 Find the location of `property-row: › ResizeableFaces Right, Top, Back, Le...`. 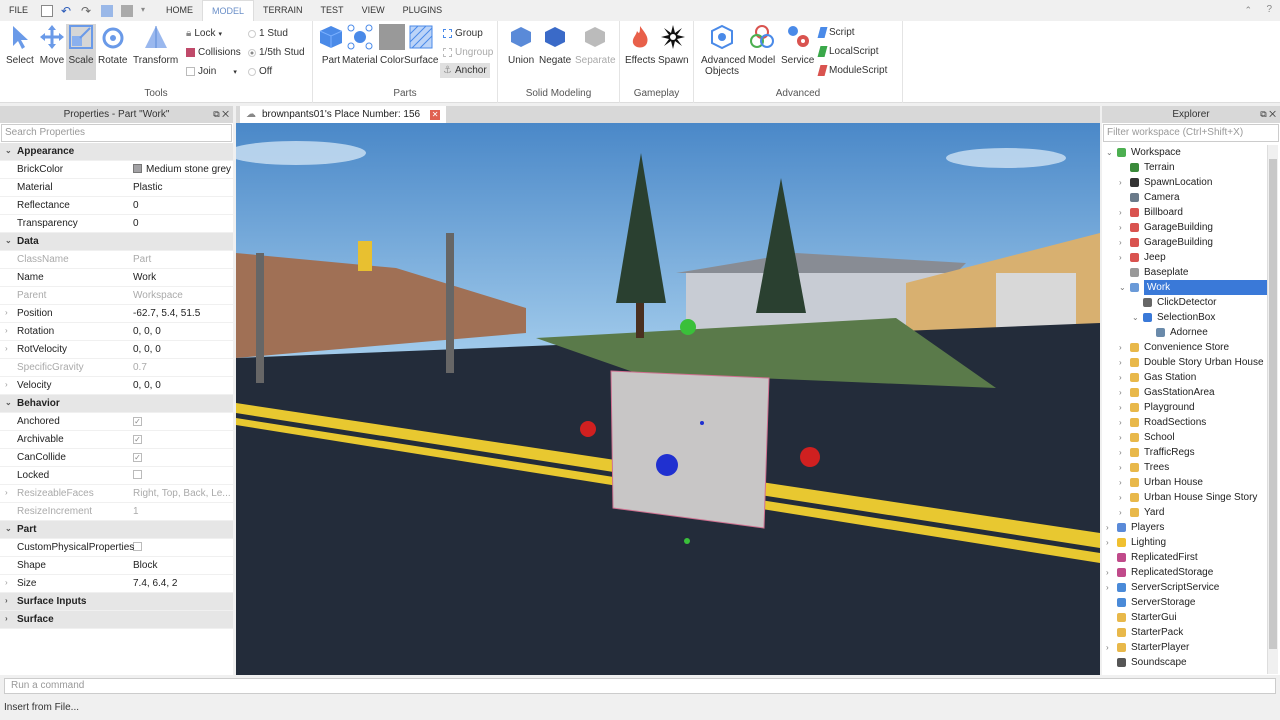

property-row: › ResizeableFaces Right, Top, Back, Le... is located at coordinates (116, 494).